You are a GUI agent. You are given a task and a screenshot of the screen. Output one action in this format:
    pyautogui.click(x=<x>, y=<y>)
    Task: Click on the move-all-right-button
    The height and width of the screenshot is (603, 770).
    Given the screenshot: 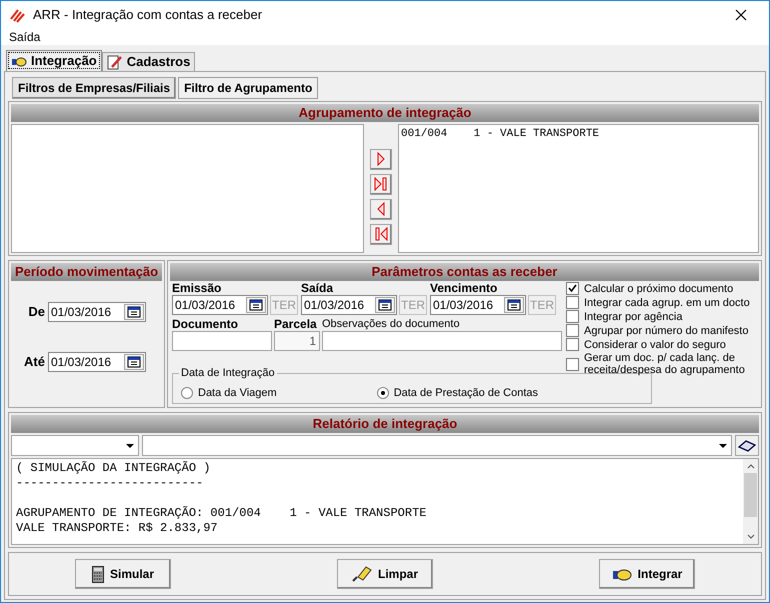 What is the action you would take?
    pyautogui.click(x=381, y=184)
    